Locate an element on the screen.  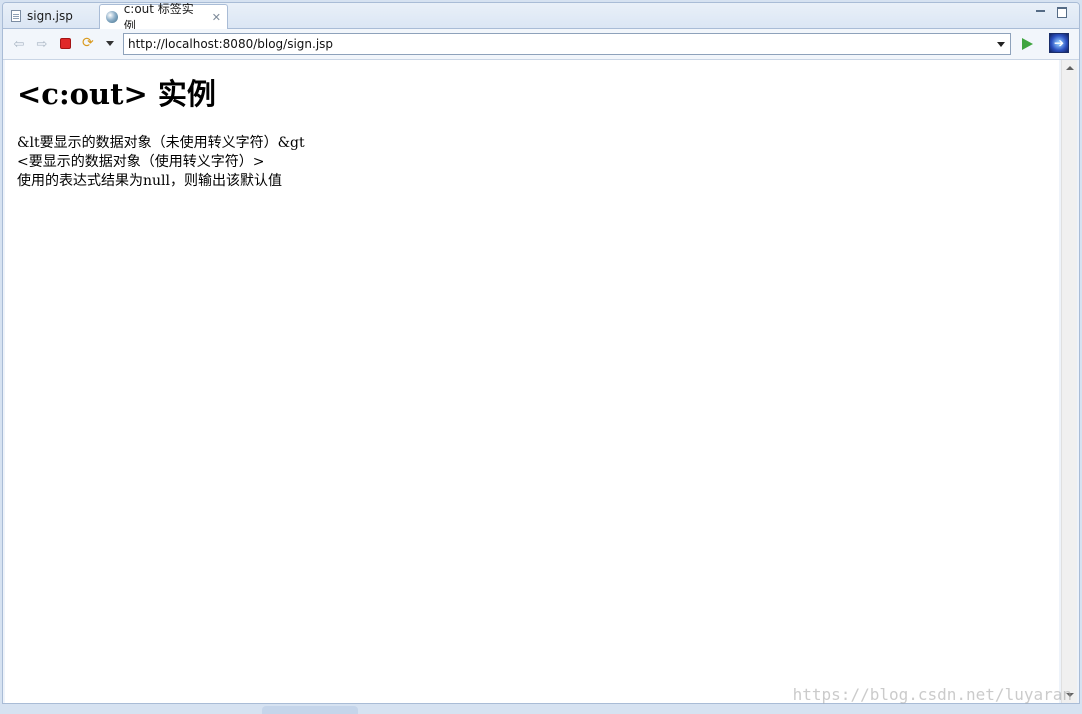
tab-bar: sign.jsp c:out 标签实例 ✕ is located at coordinates (541, 18).